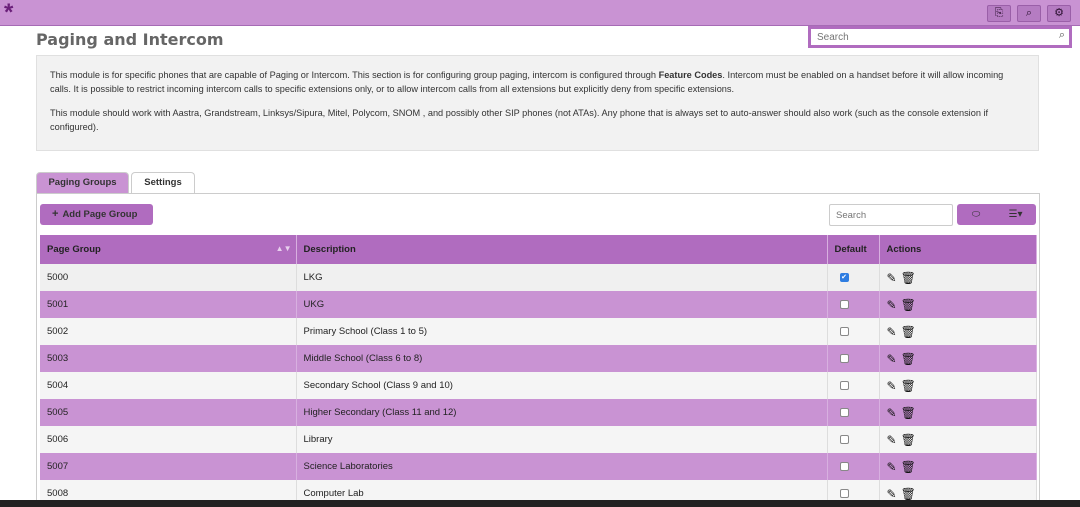 This screenshot has height=507, width=1080. What do you see at coordinates (562, 439) in the screenshot?
I see `description-cell: Library` at bounding box center [562, 439].